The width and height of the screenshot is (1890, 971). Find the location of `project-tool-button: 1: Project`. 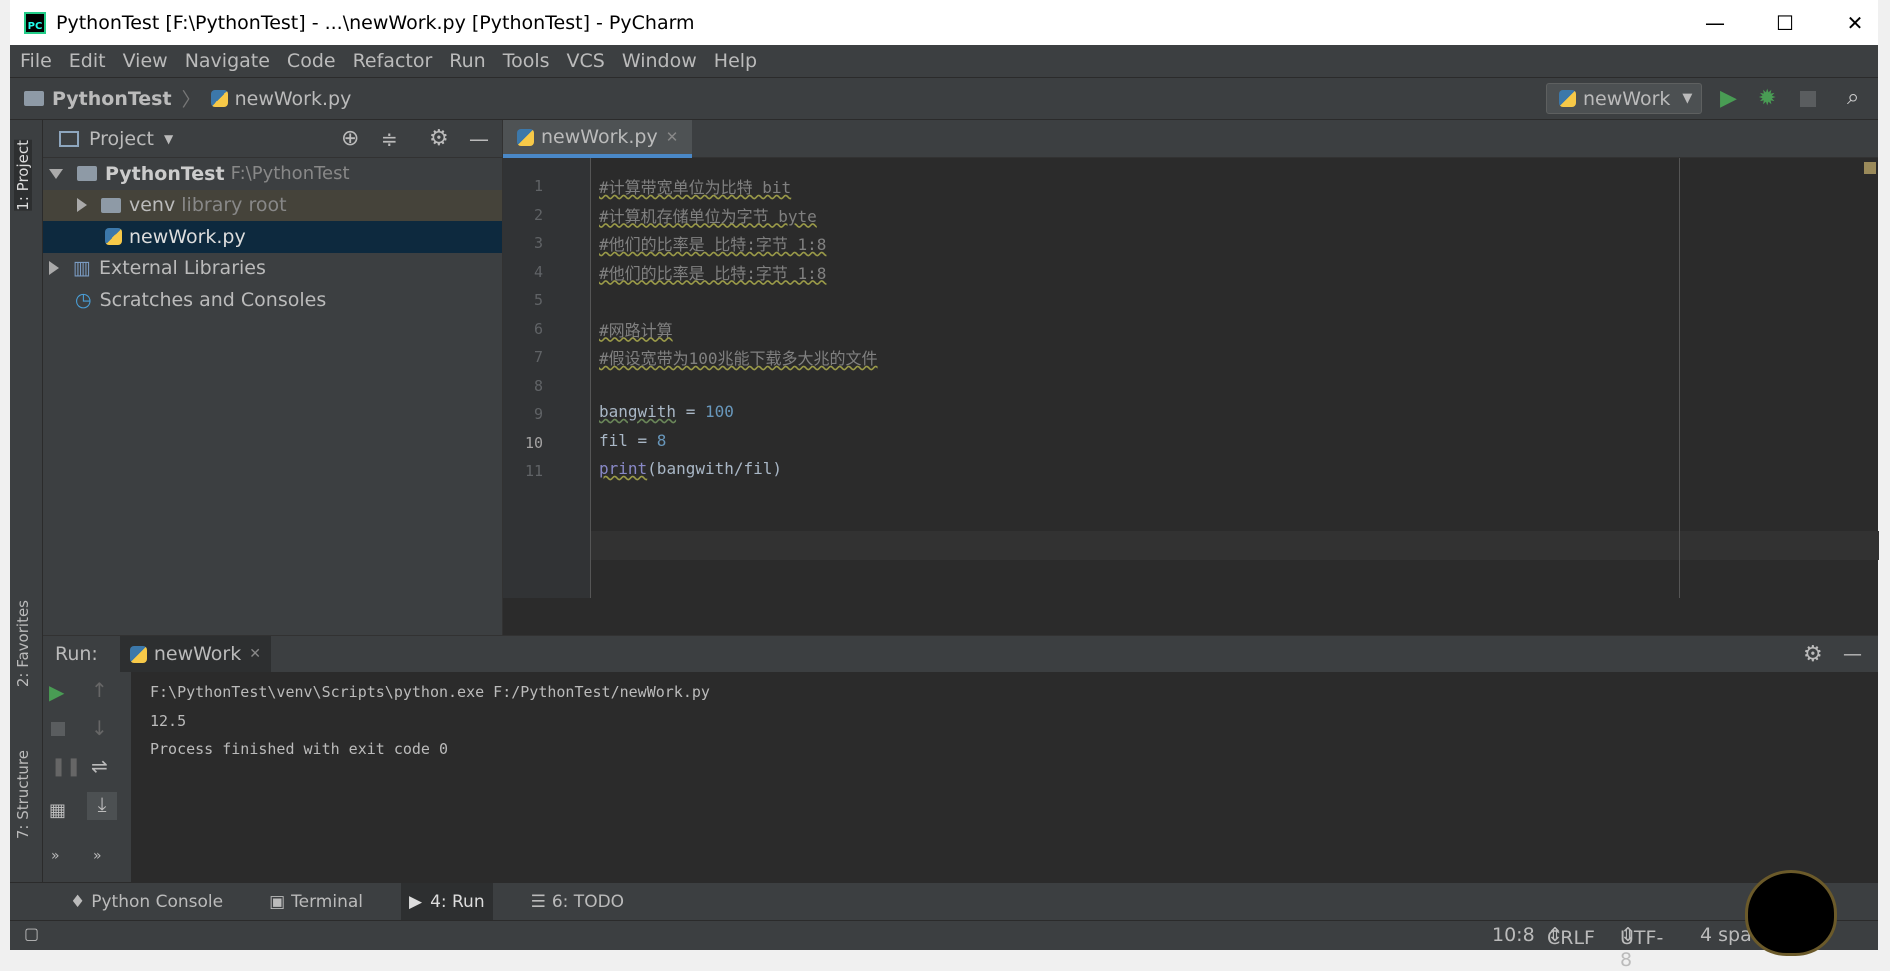

project-tool-button: 1: Project is located at coordinates (23, 175).